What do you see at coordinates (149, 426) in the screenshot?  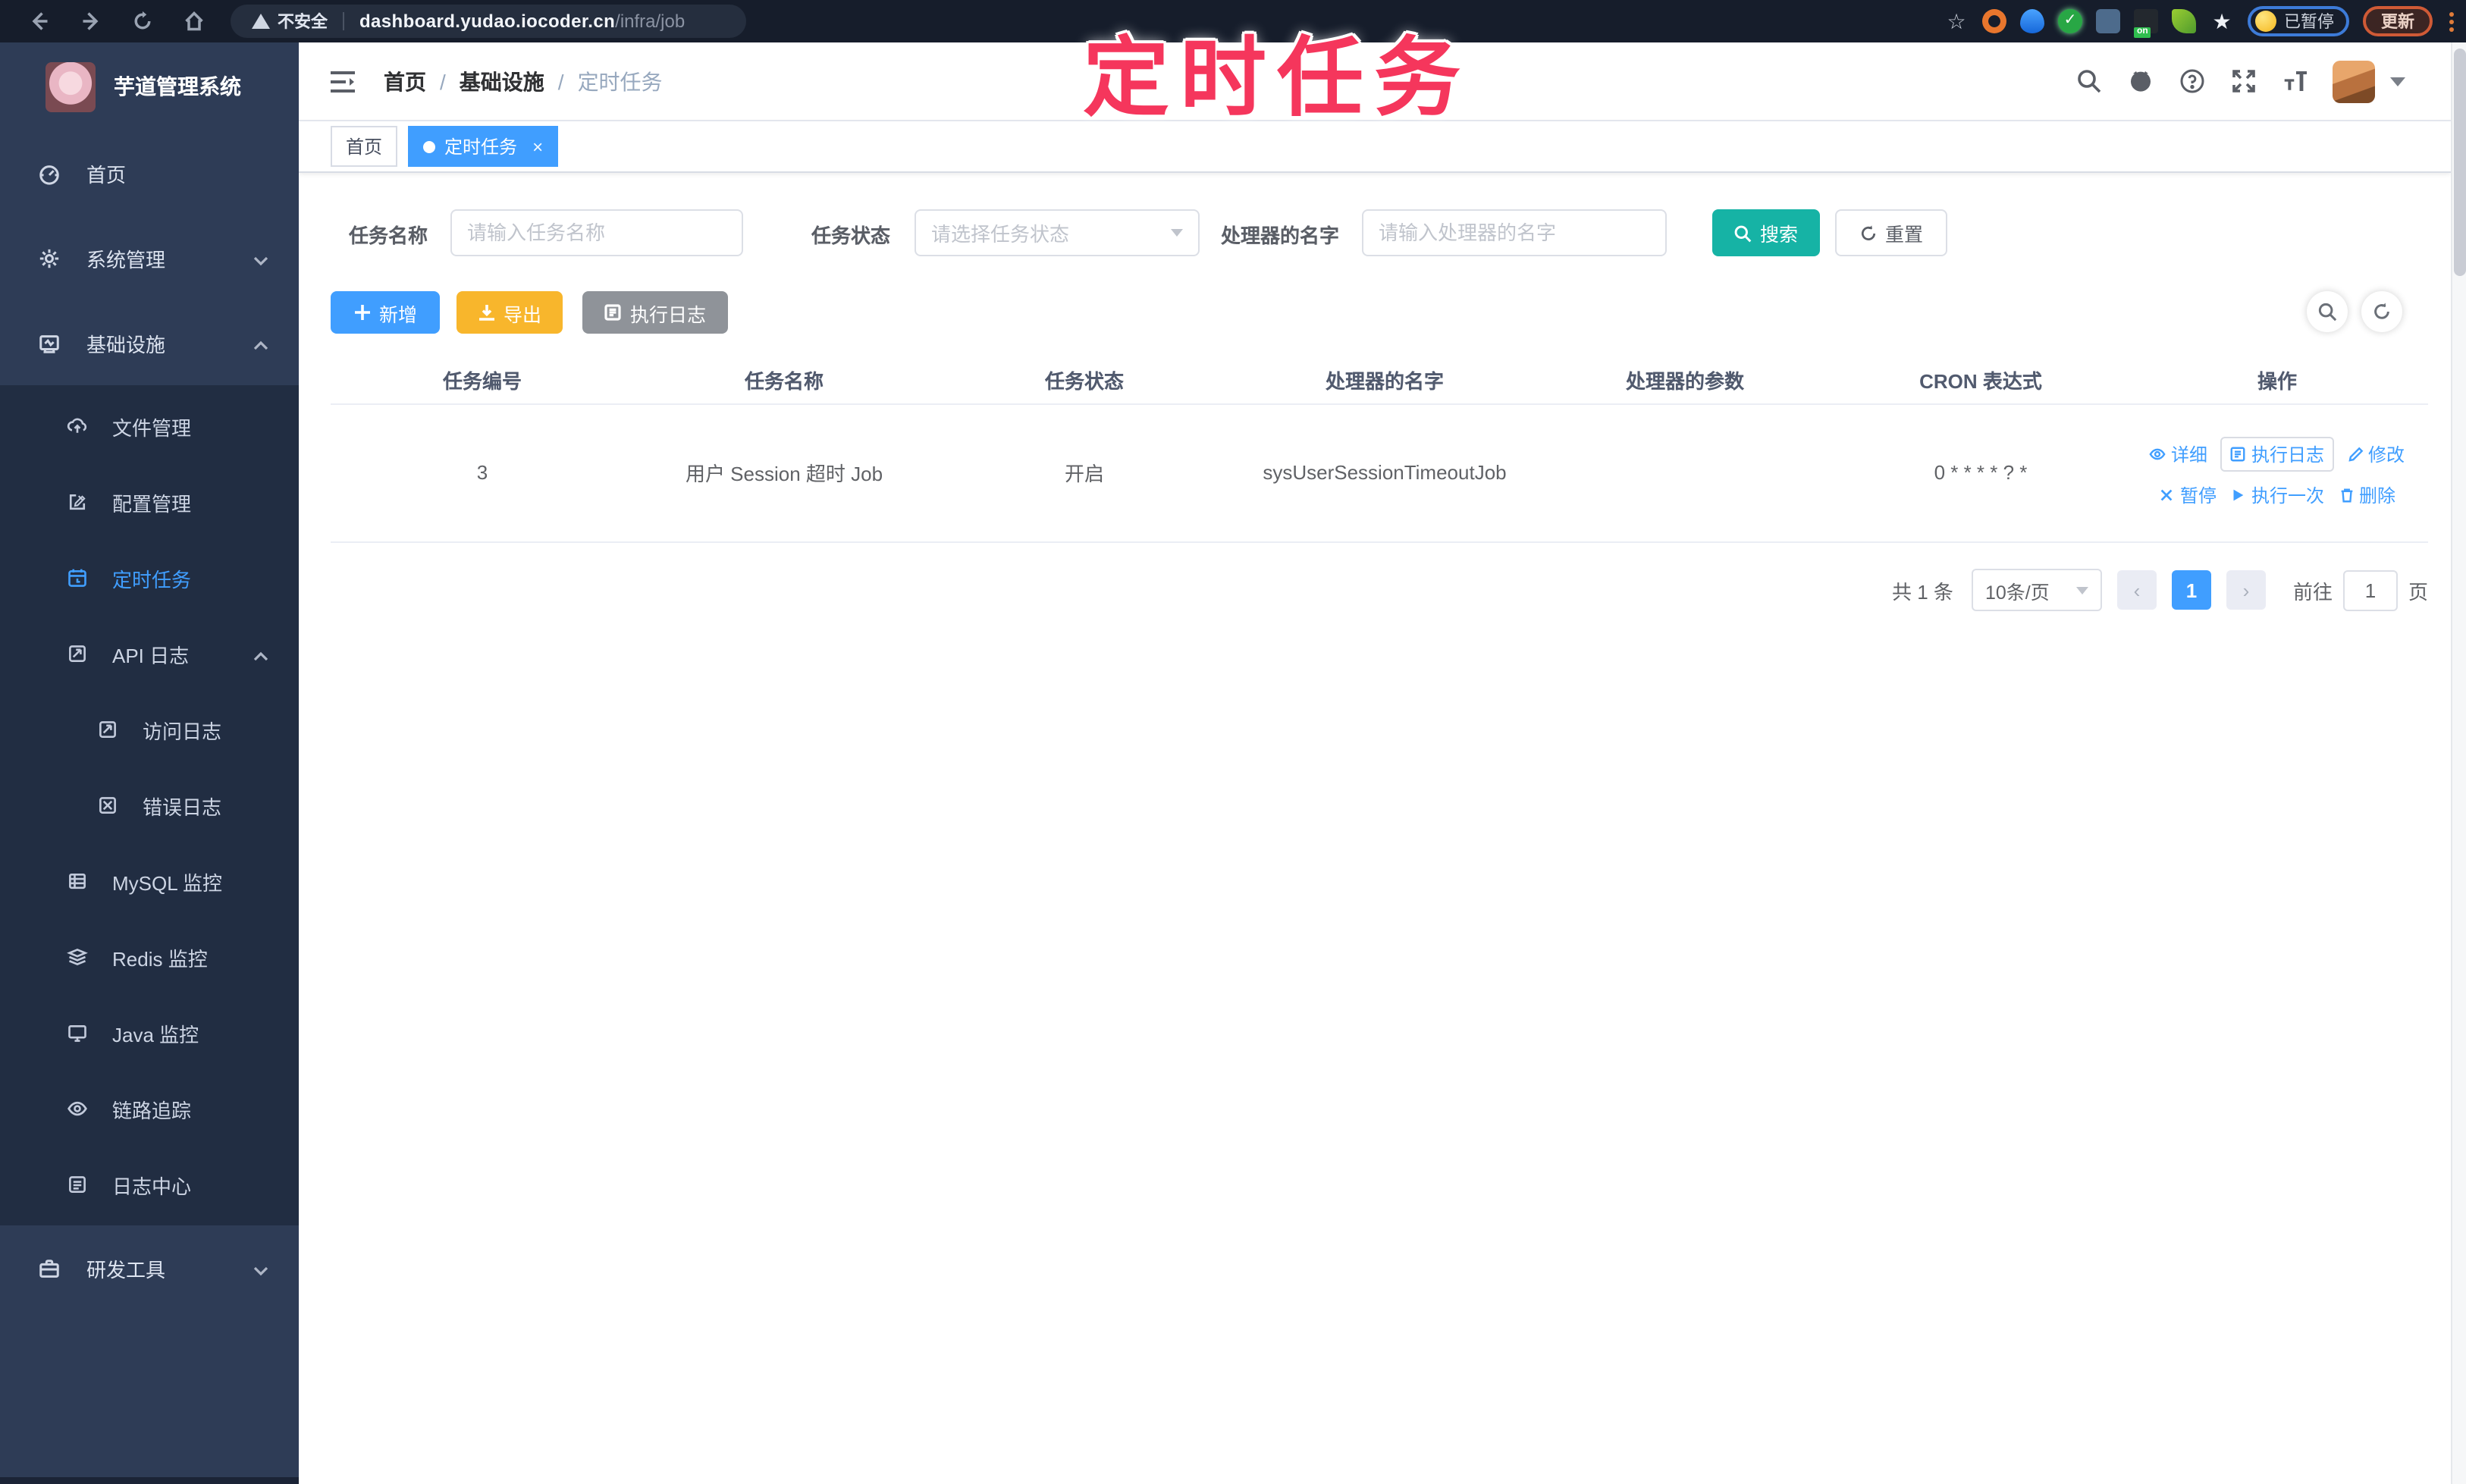 I see `sidebar-item-file-manage: 文件管理` at bounding box center [149, 426].